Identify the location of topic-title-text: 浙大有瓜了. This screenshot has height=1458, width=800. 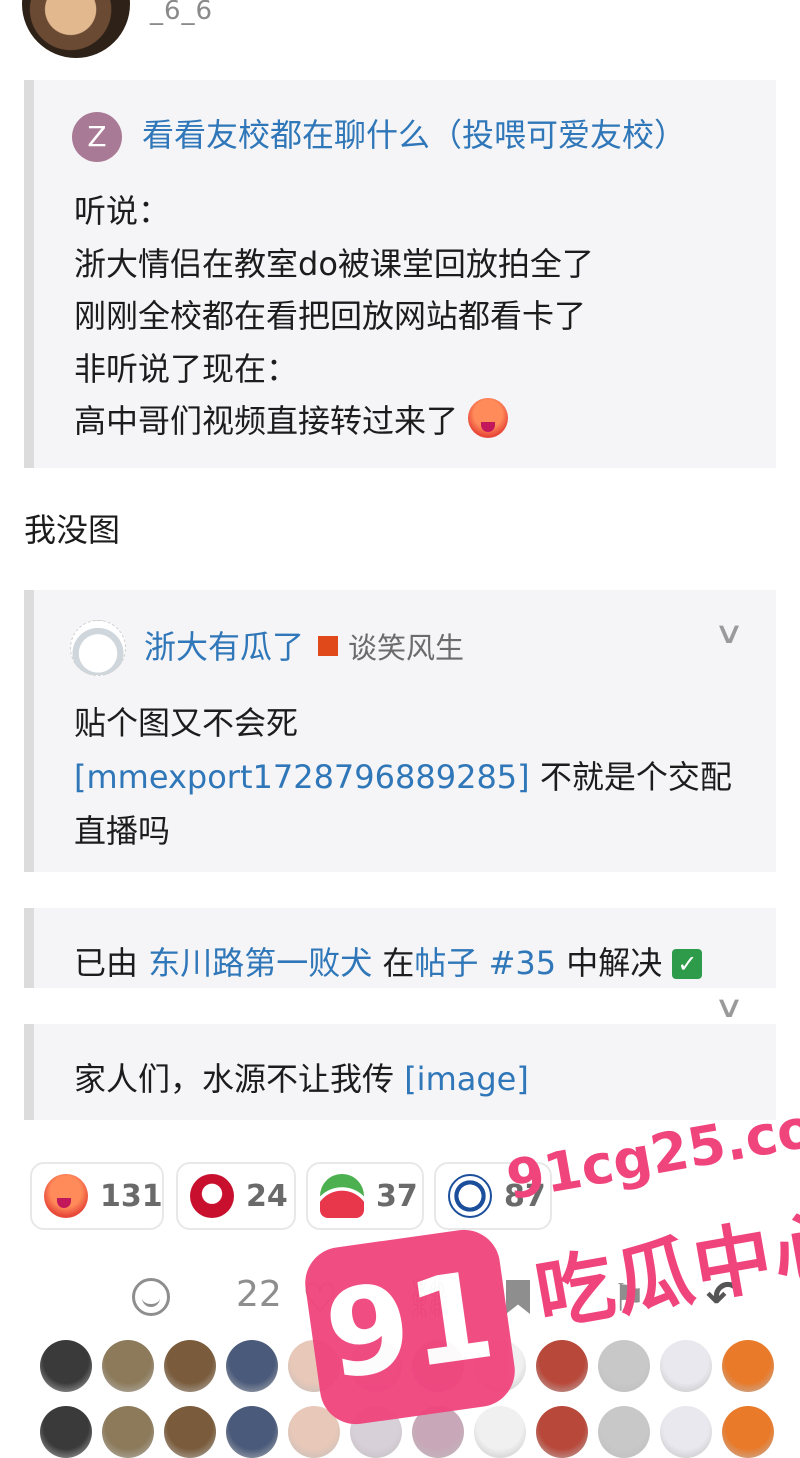
(224, 647).